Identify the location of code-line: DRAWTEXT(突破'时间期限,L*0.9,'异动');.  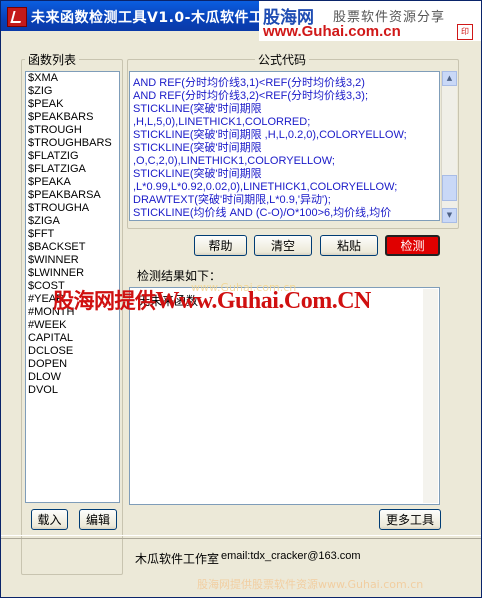
(232, 200).